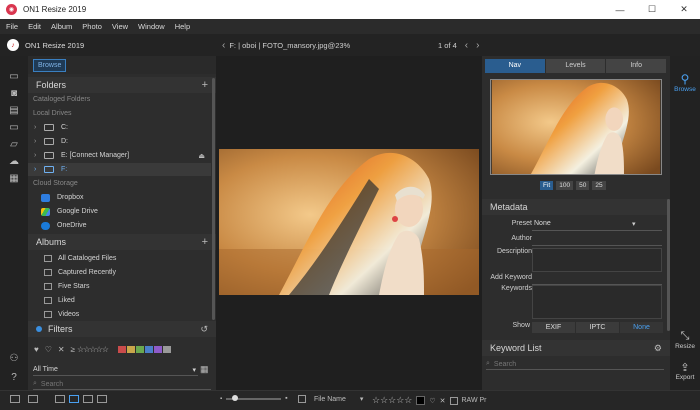  Describe the element at coordinates (235, 397) in the screenshot. I see `slider-handle` at that location.